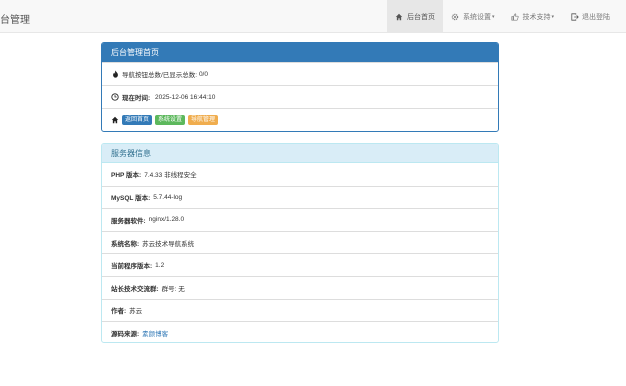 The image size is (626, 386). I want to click on info-row-system-name: 系统名称: 苏云技术导航系统, so click(300, 242).